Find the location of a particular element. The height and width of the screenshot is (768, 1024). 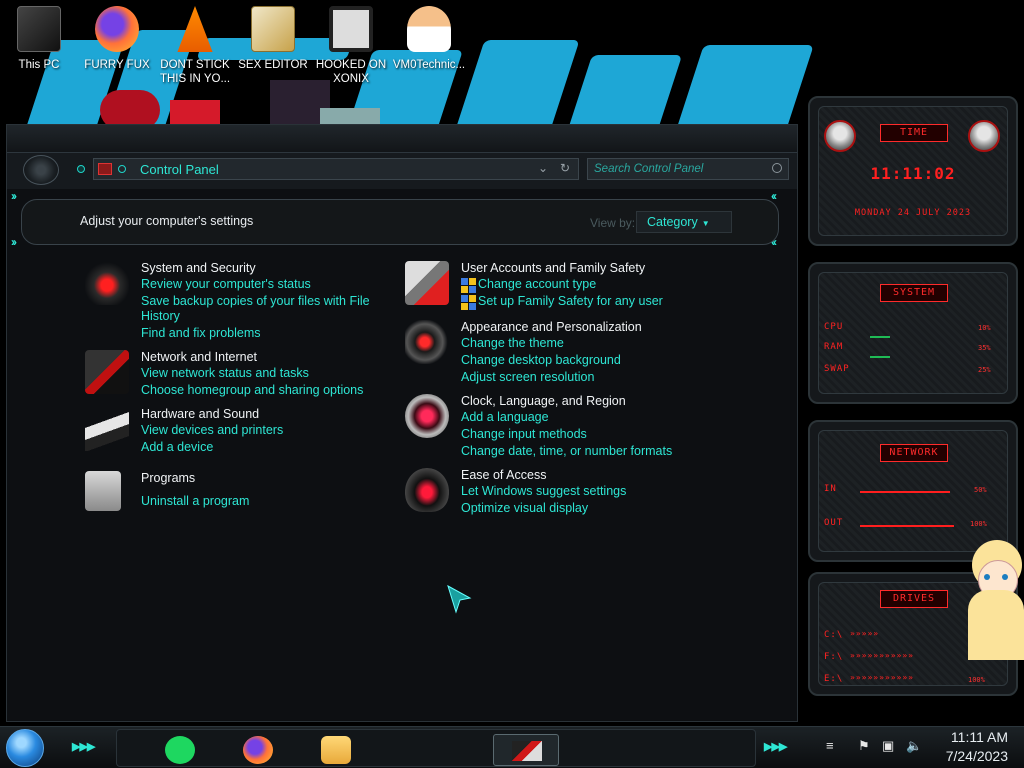

network-icon: ▣ is located at coordinates (889, 746).